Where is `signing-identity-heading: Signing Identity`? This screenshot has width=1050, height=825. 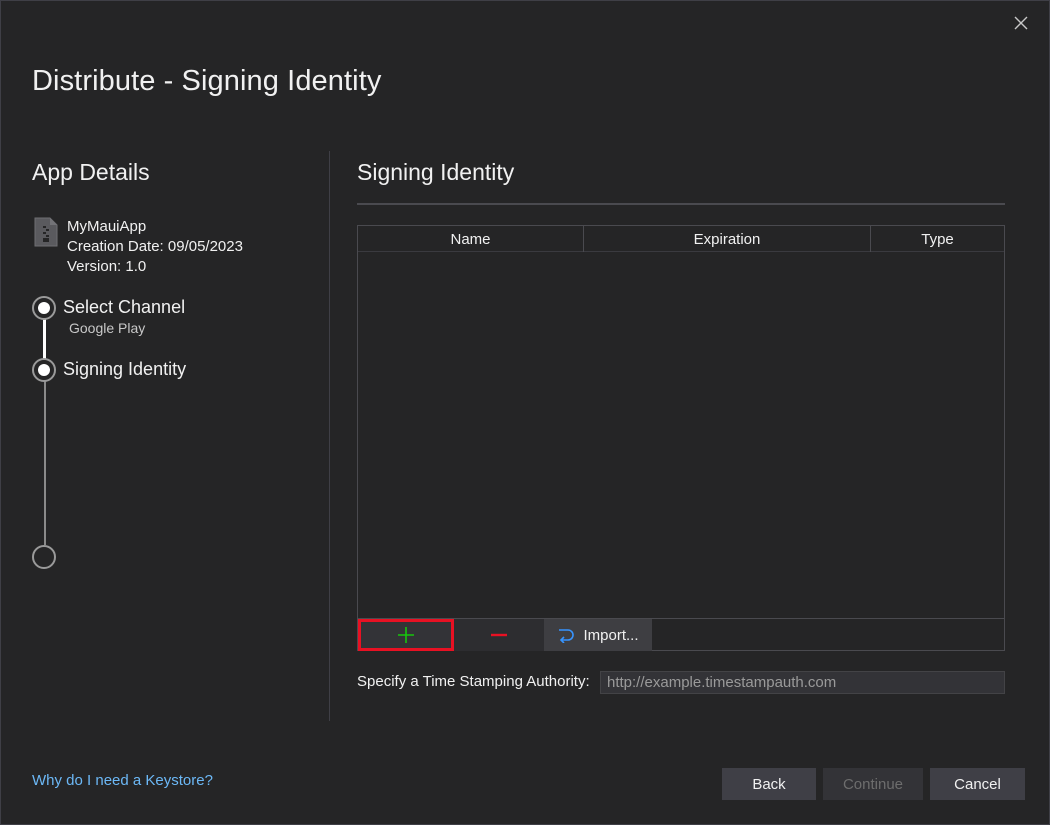 signing-identity-heading: Signing Identity is located at coordinates (436, 172).